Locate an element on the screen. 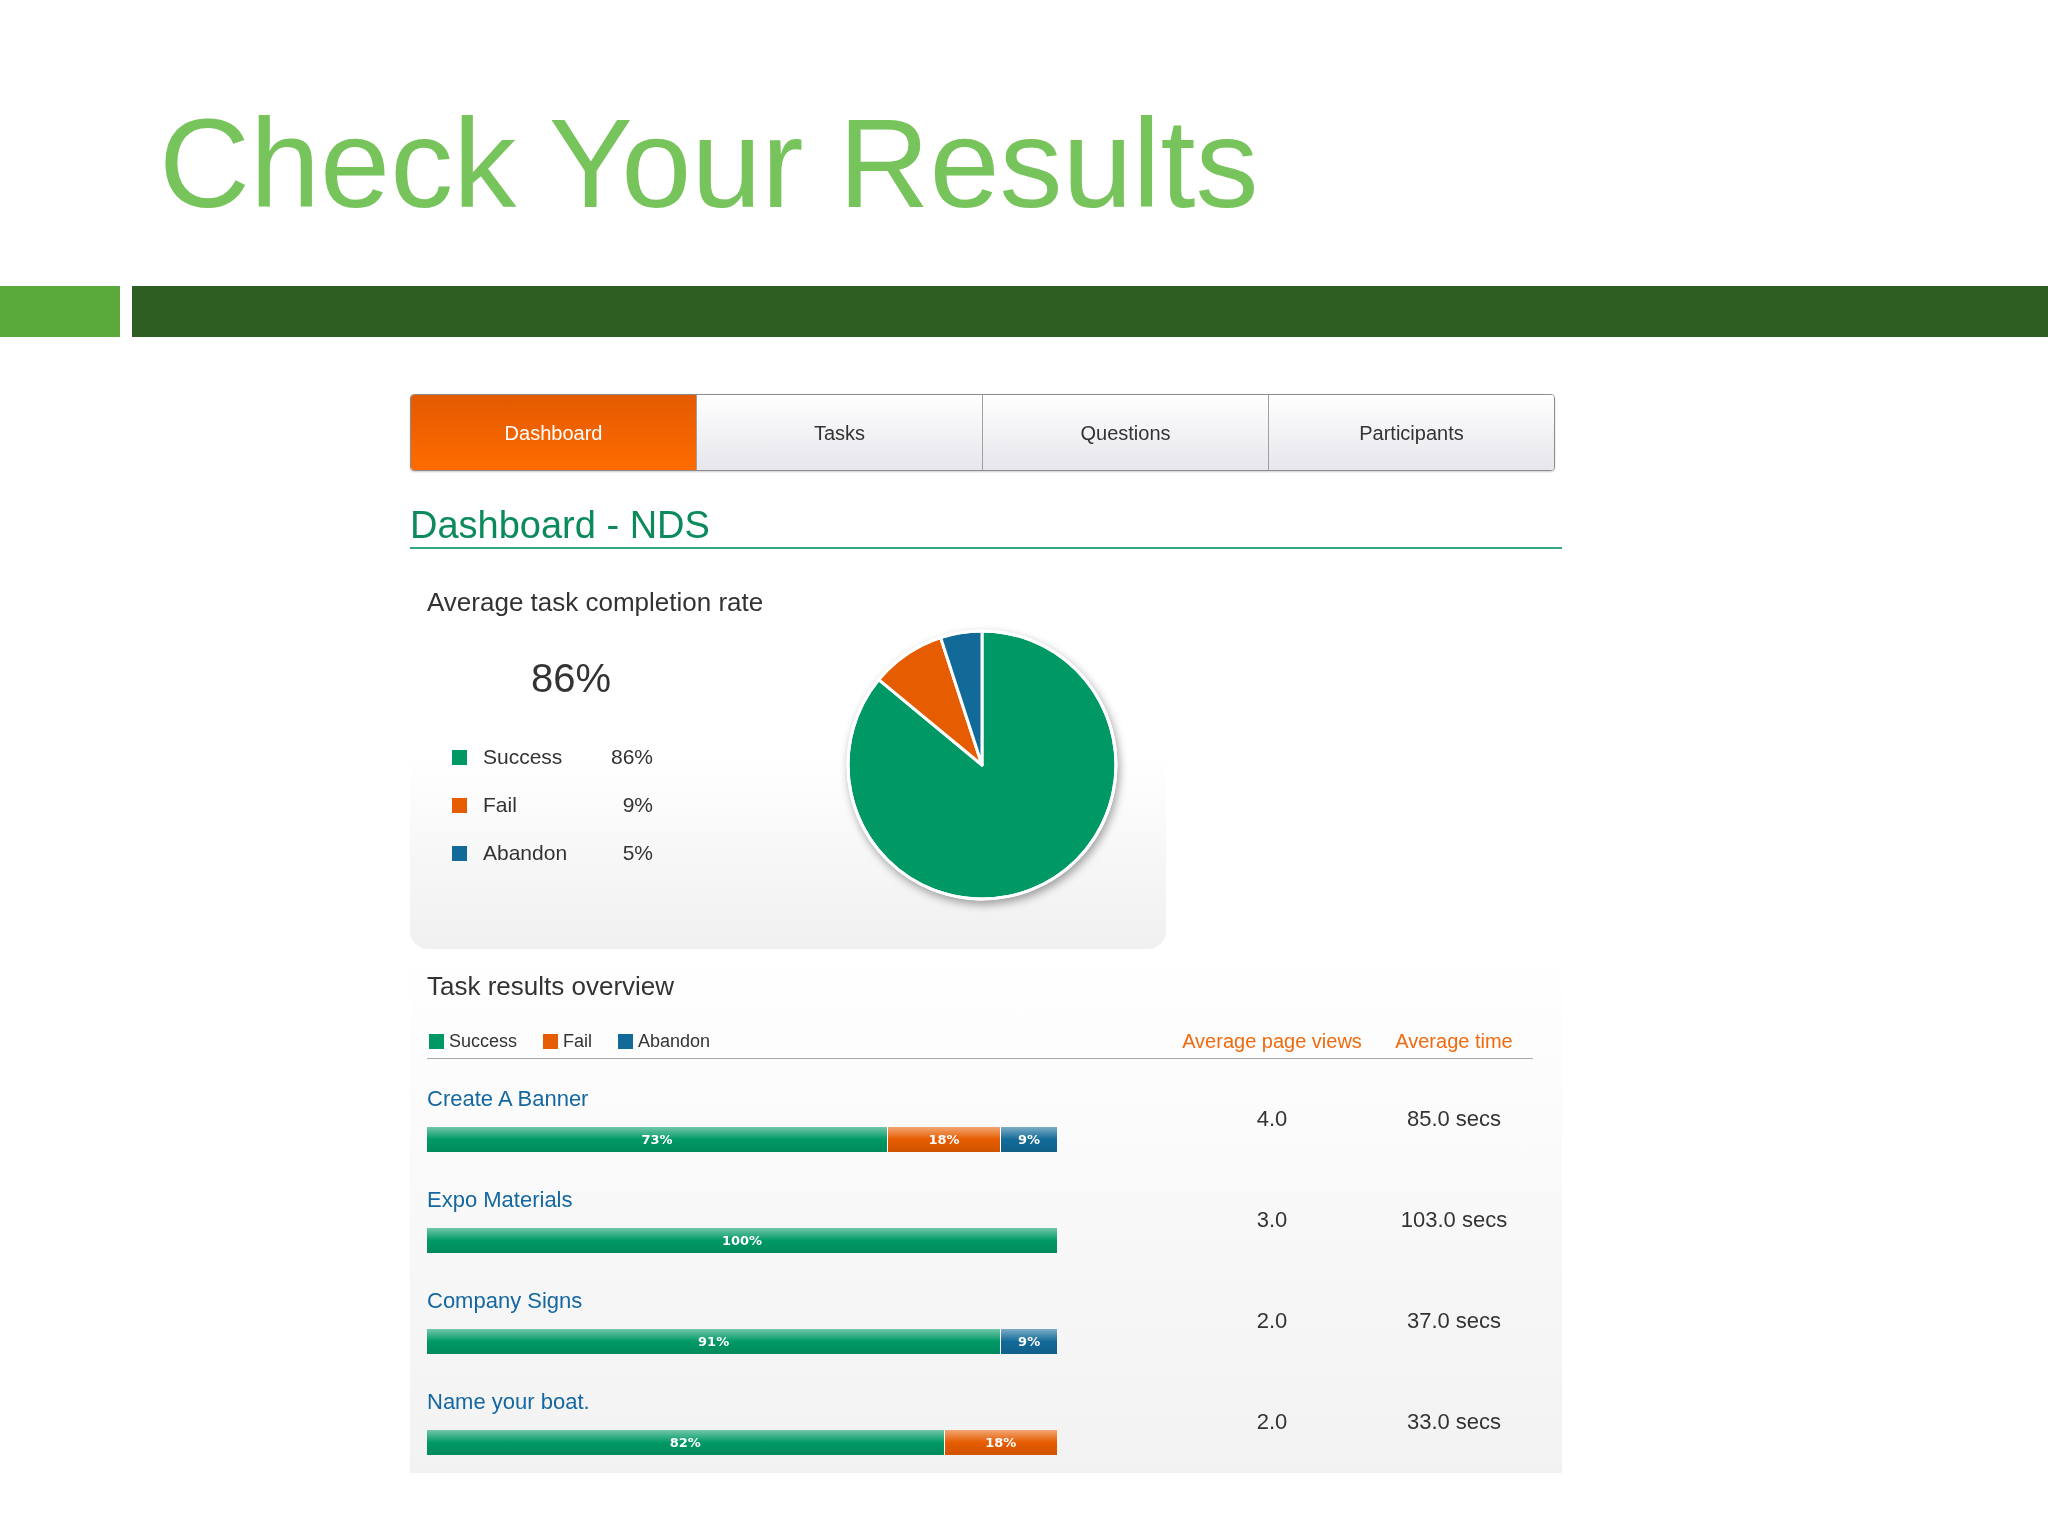 This screenshot has width=2048, height=1536. bar-value-label: 91% is located at coordinates (714, 1341).